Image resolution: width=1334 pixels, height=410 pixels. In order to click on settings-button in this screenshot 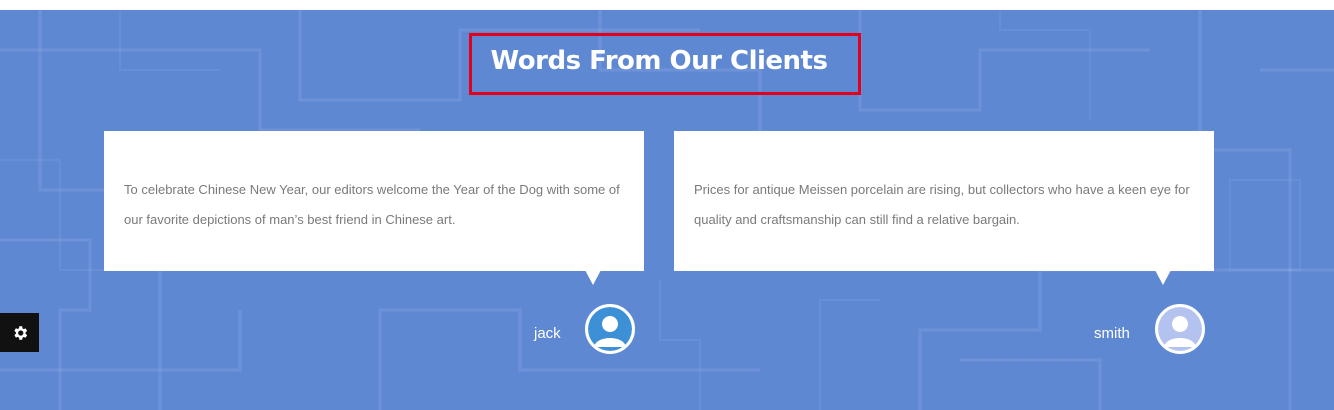, I will do `click(19, 332)`.